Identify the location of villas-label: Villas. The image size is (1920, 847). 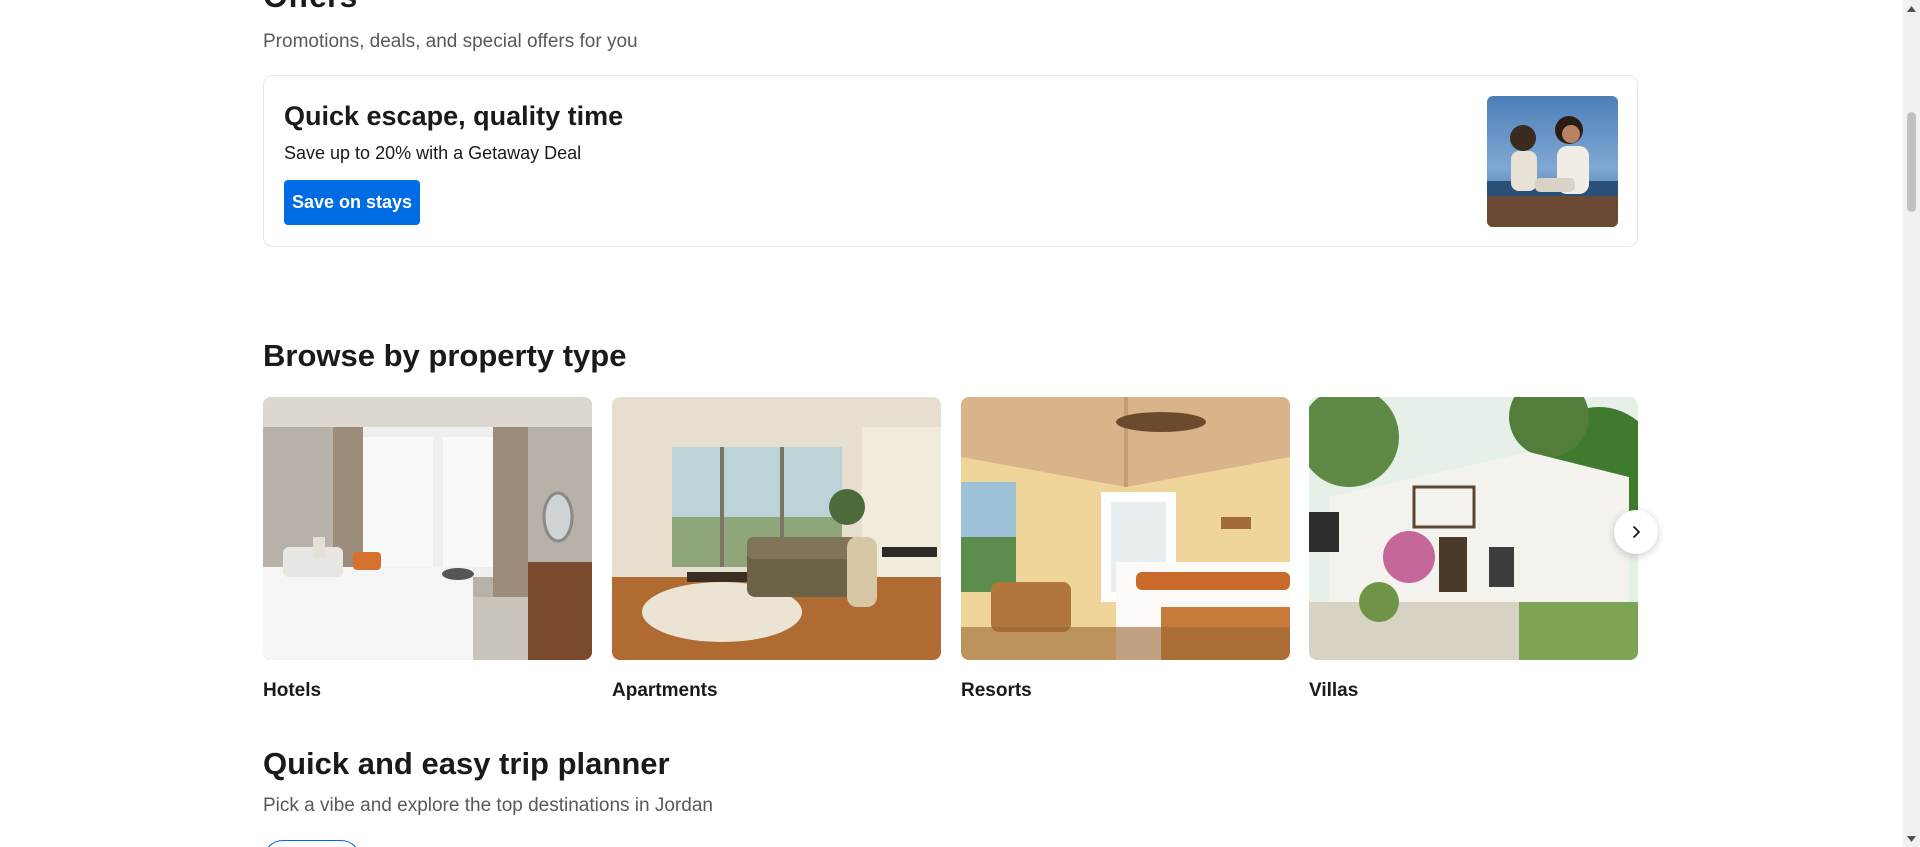
(1334, 690).